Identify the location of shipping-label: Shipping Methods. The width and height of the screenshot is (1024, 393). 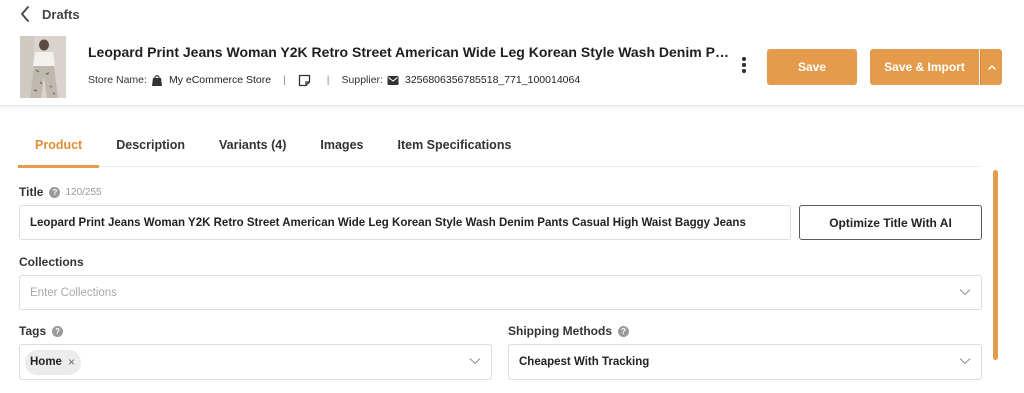
(560, 331).